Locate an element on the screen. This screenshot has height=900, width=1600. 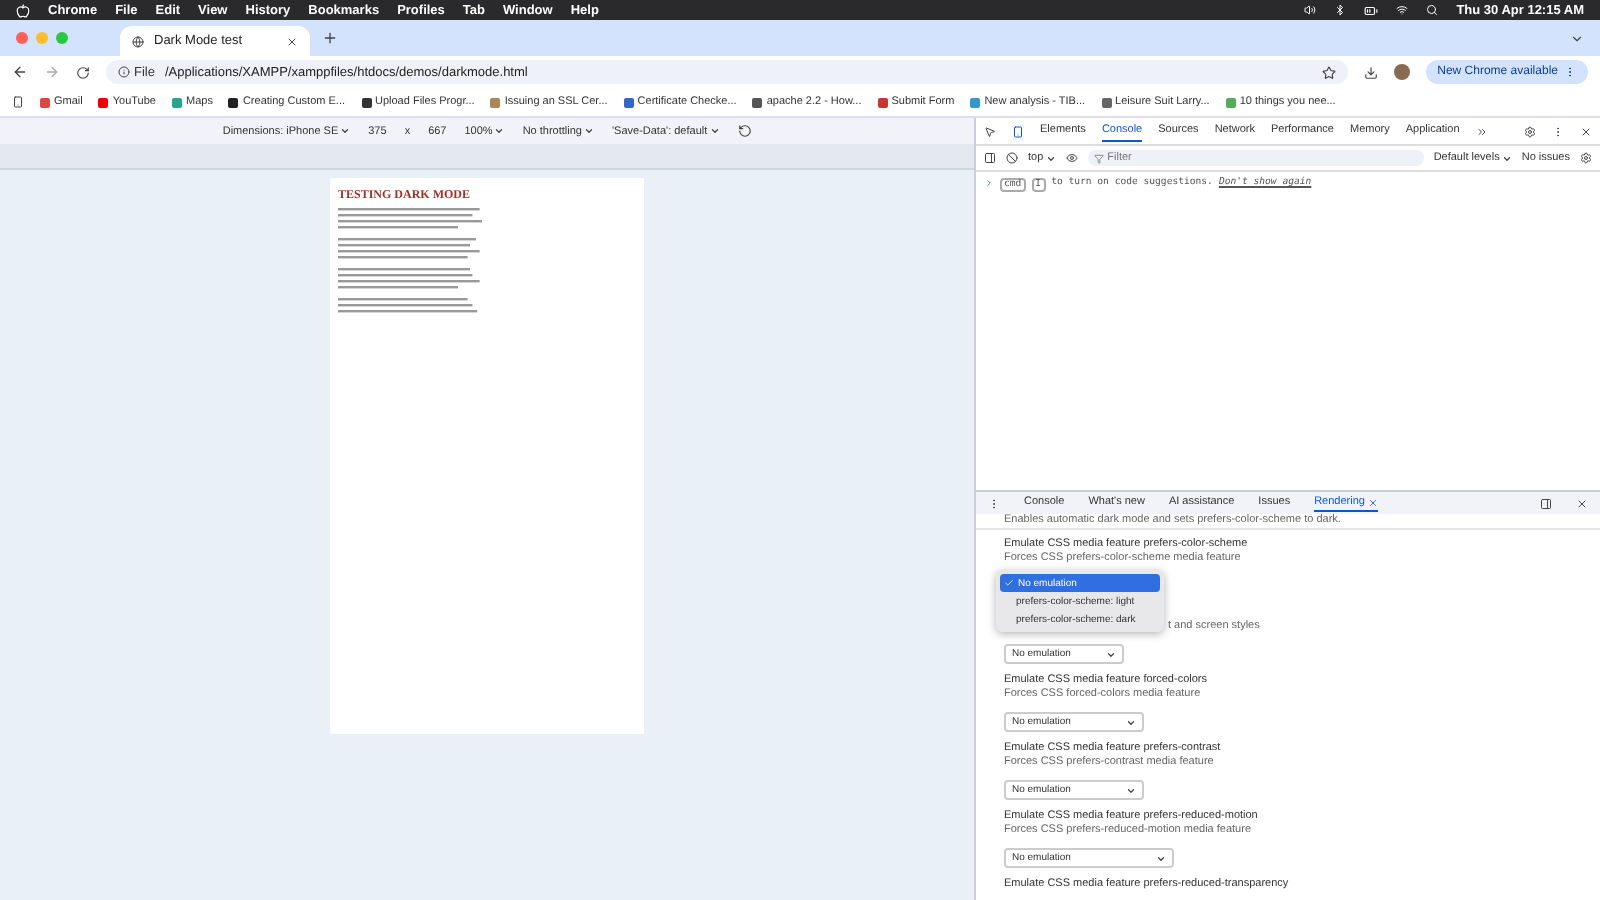
apple-logo-icon is located at coordinates (23, 10).